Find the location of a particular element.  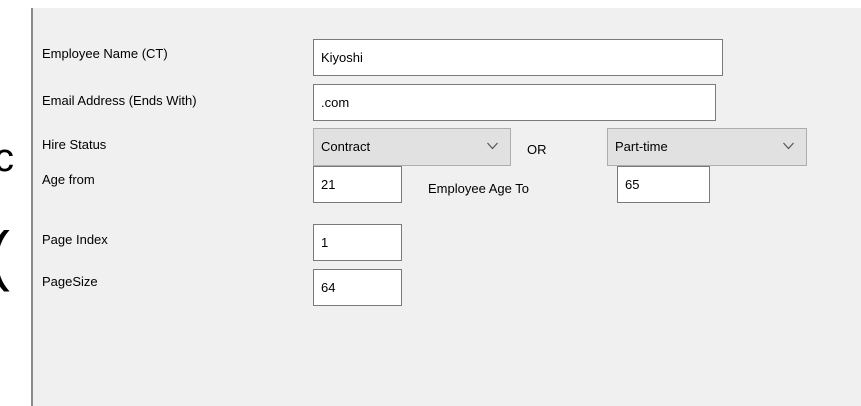

hire-status-secondary-select: Part-time is located at coordinates (707, 147).